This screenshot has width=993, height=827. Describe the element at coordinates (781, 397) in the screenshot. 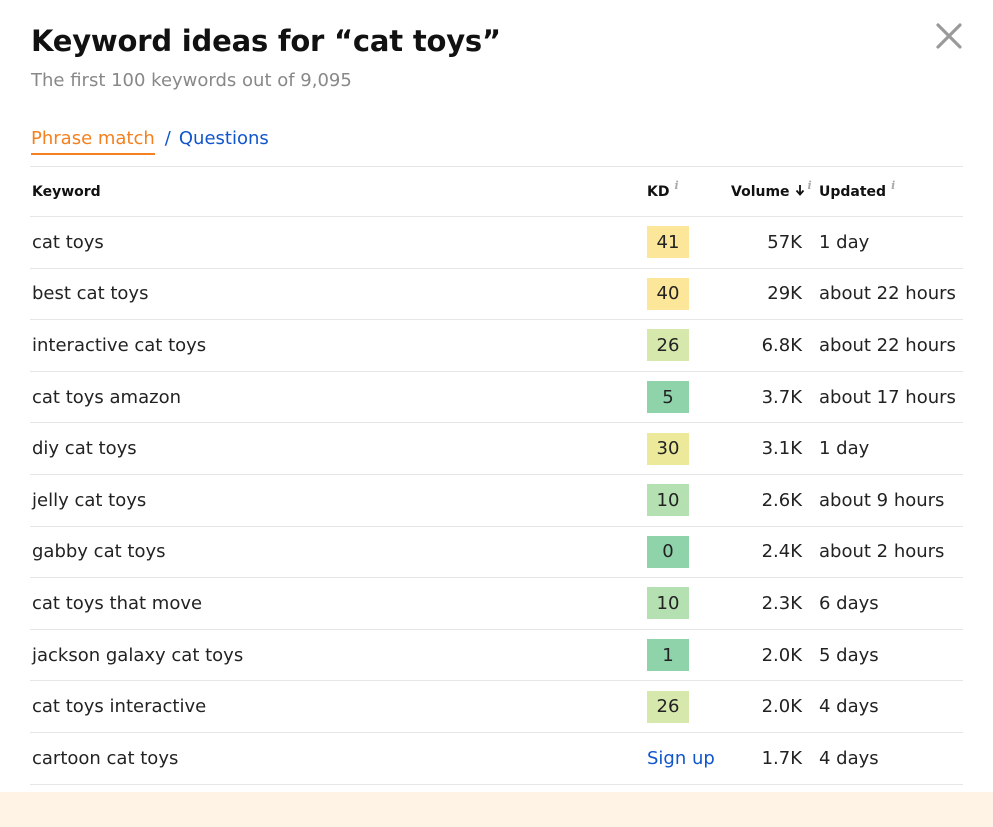

I see `volume-cell: 3.7K` at that location.